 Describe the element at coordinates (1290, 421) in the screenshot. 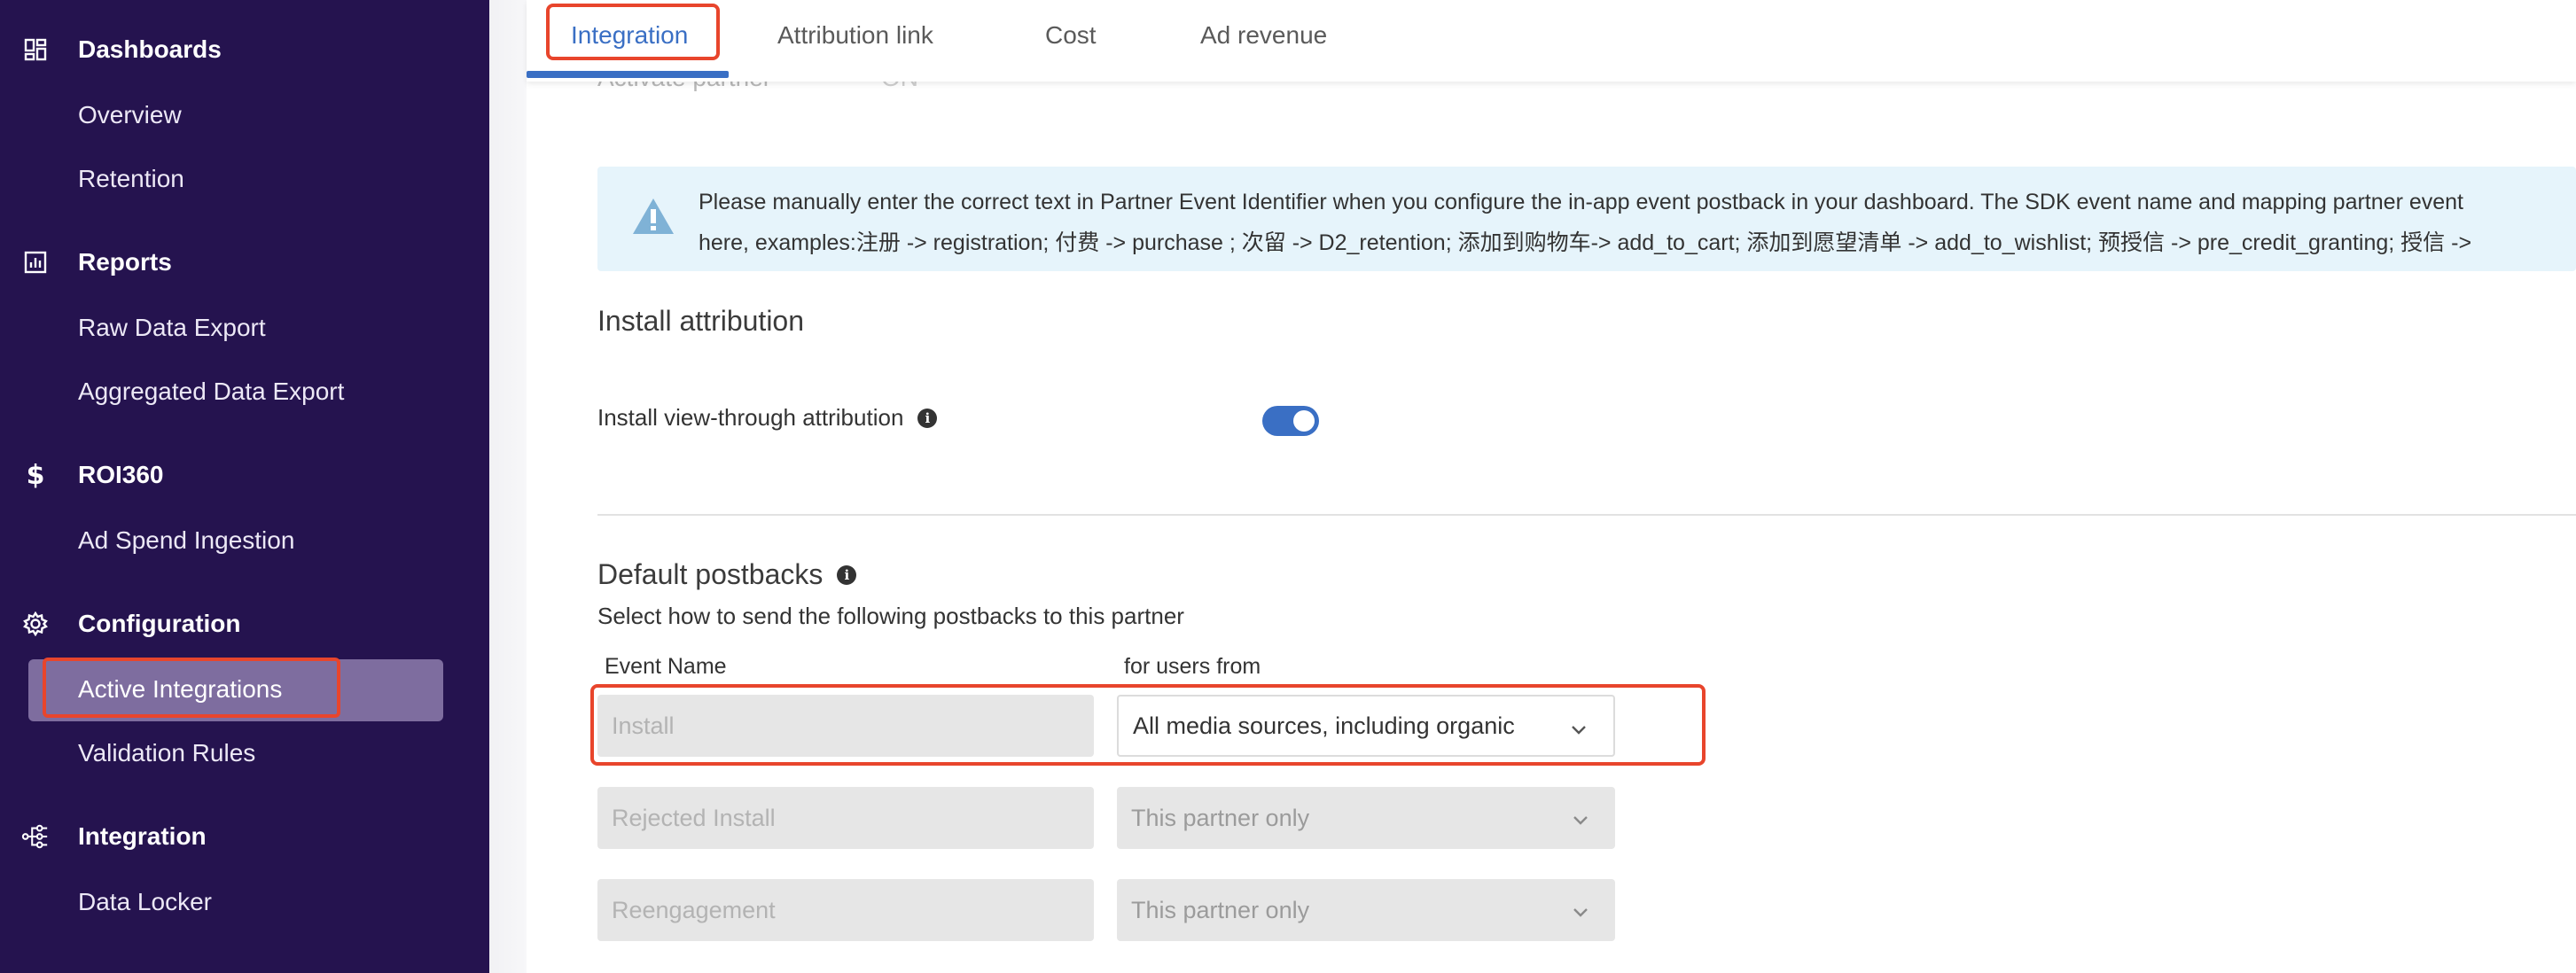

I see `view-through-toggle` at that location.